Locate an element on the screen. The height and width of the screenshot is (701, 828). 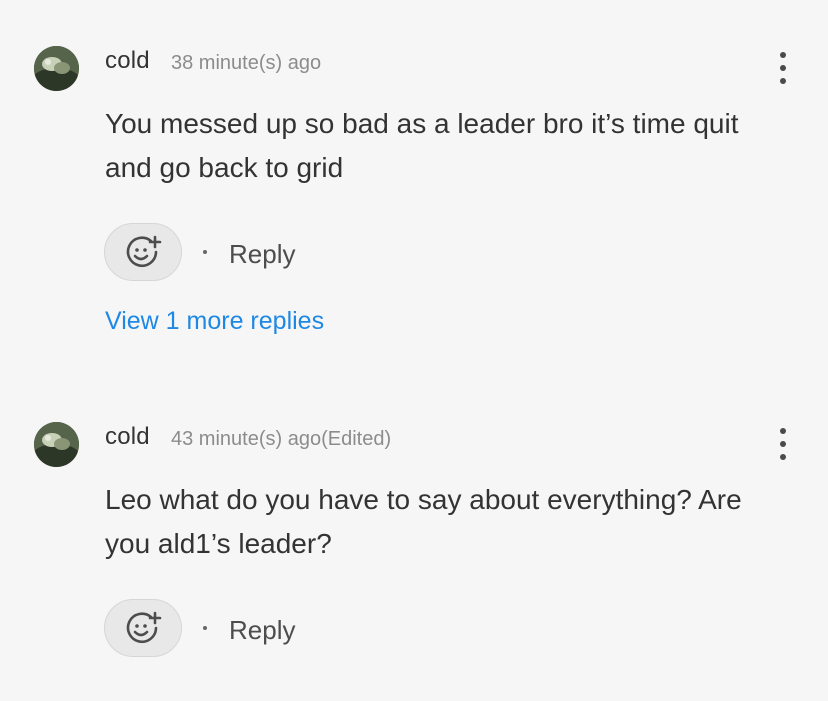
timestamp: 43 minute(s) ago(Edited) is located at coordinates (281, 439).